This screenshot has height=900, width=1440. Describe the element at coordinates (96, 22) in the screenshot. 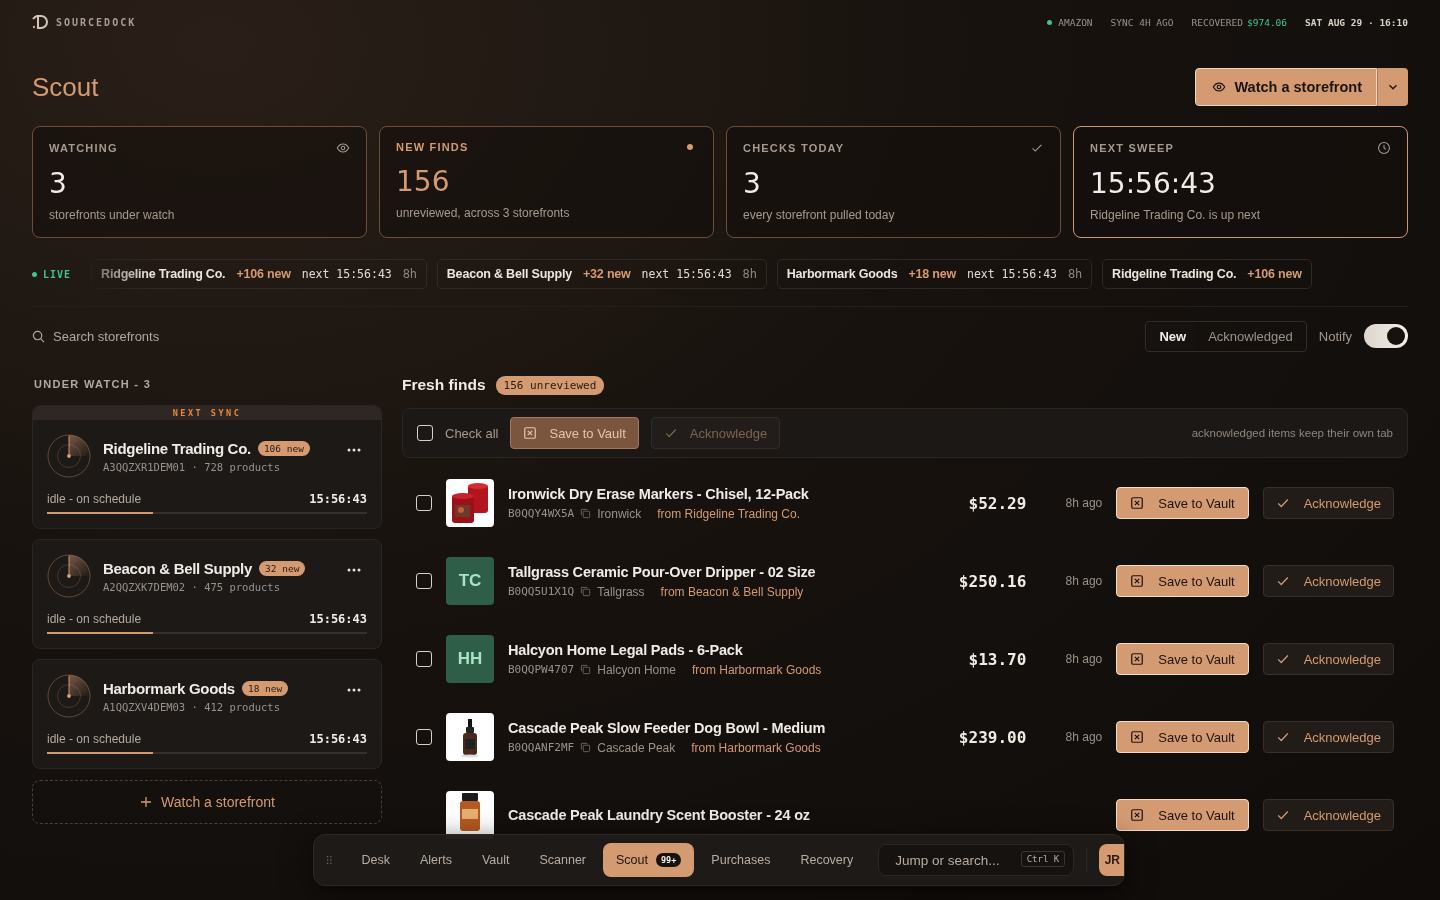

I see `brand-name: SOURCEDOCK` at that location.